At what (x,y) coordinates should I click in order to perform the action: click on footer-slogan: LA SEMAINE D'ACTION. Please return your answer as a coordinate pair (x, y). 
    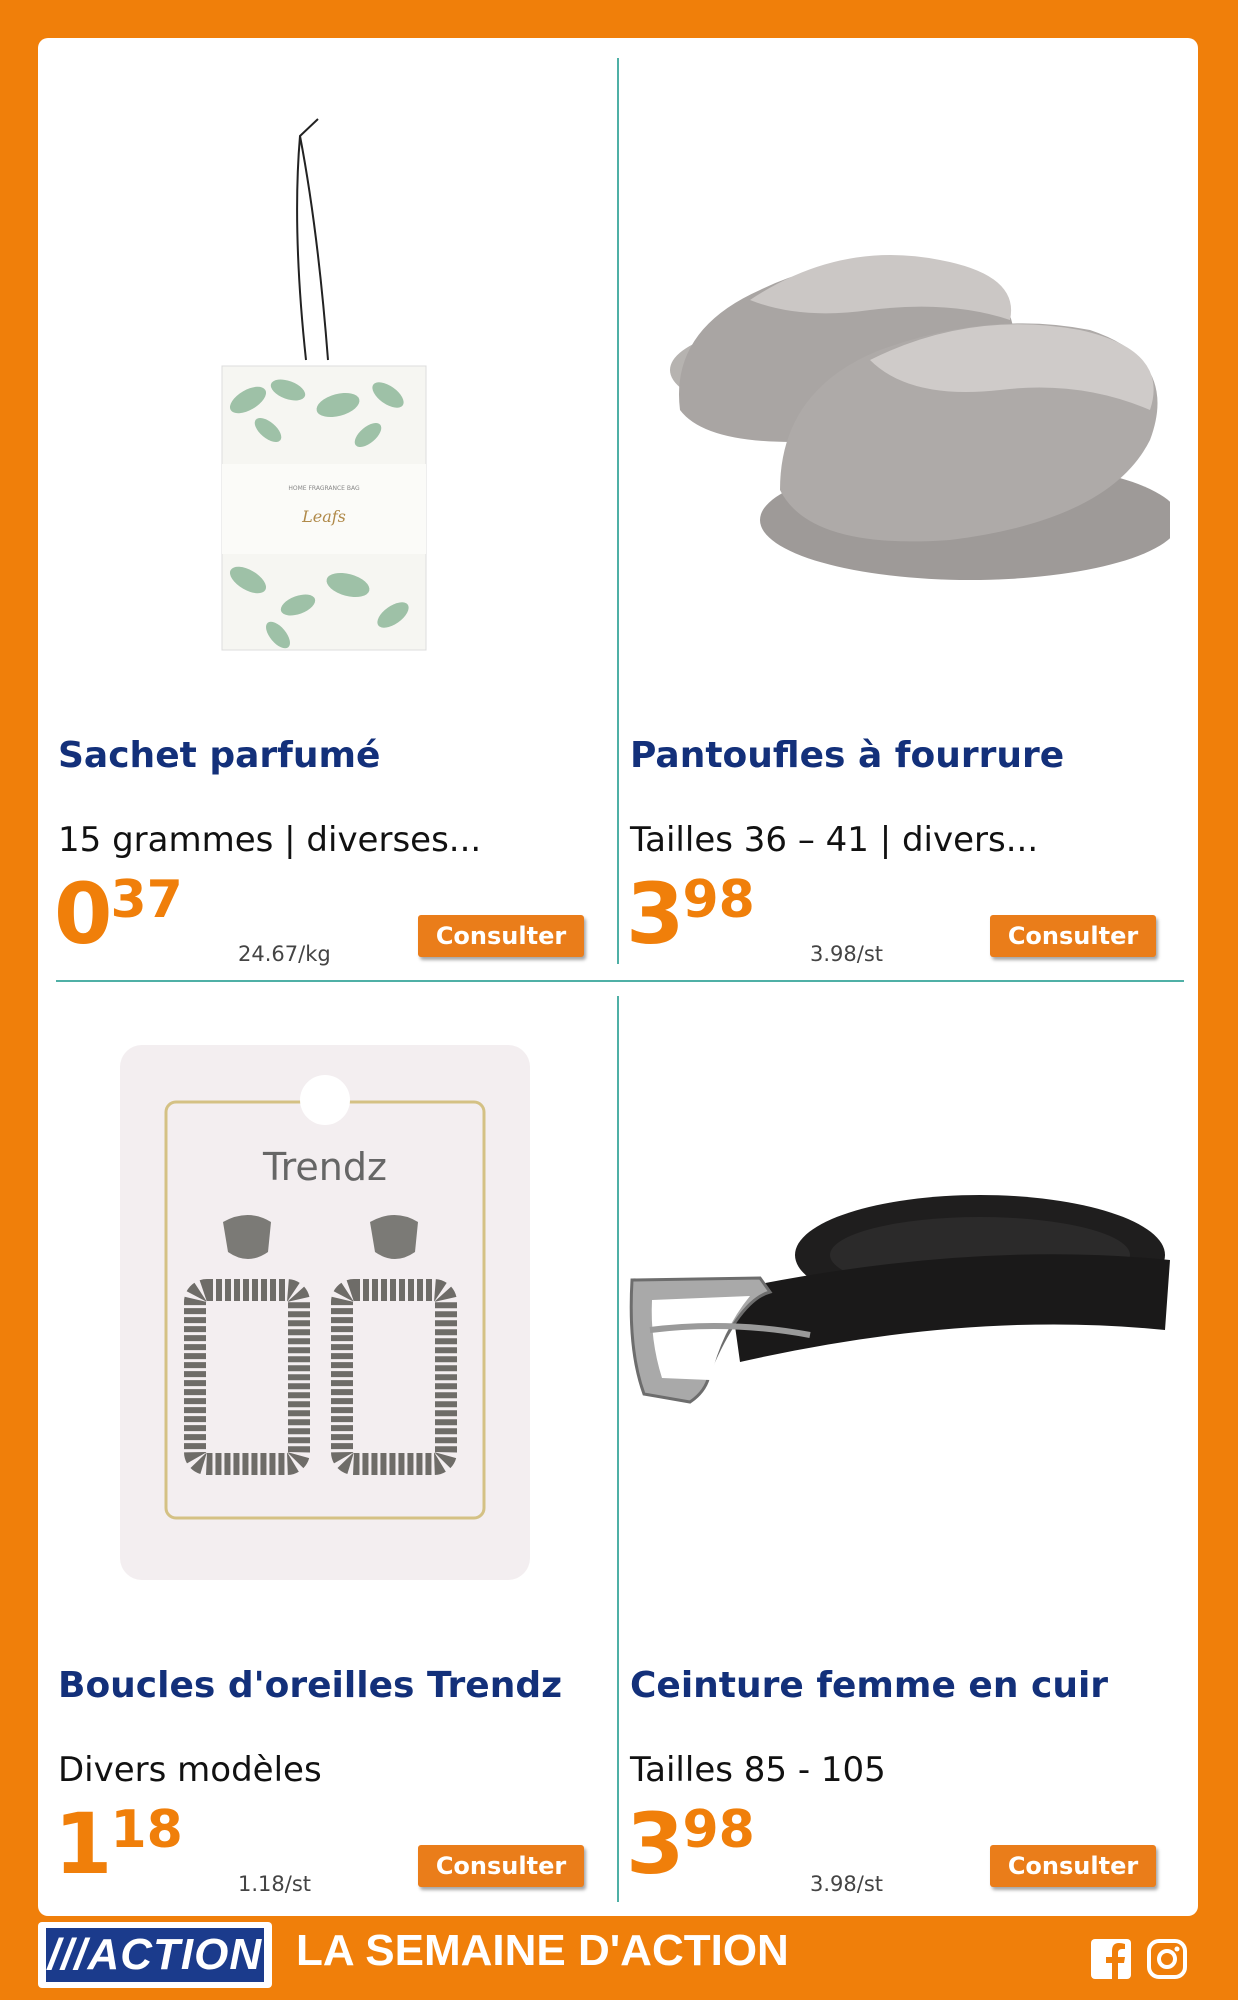
    Looking at the image, I should click on (542, 1950).